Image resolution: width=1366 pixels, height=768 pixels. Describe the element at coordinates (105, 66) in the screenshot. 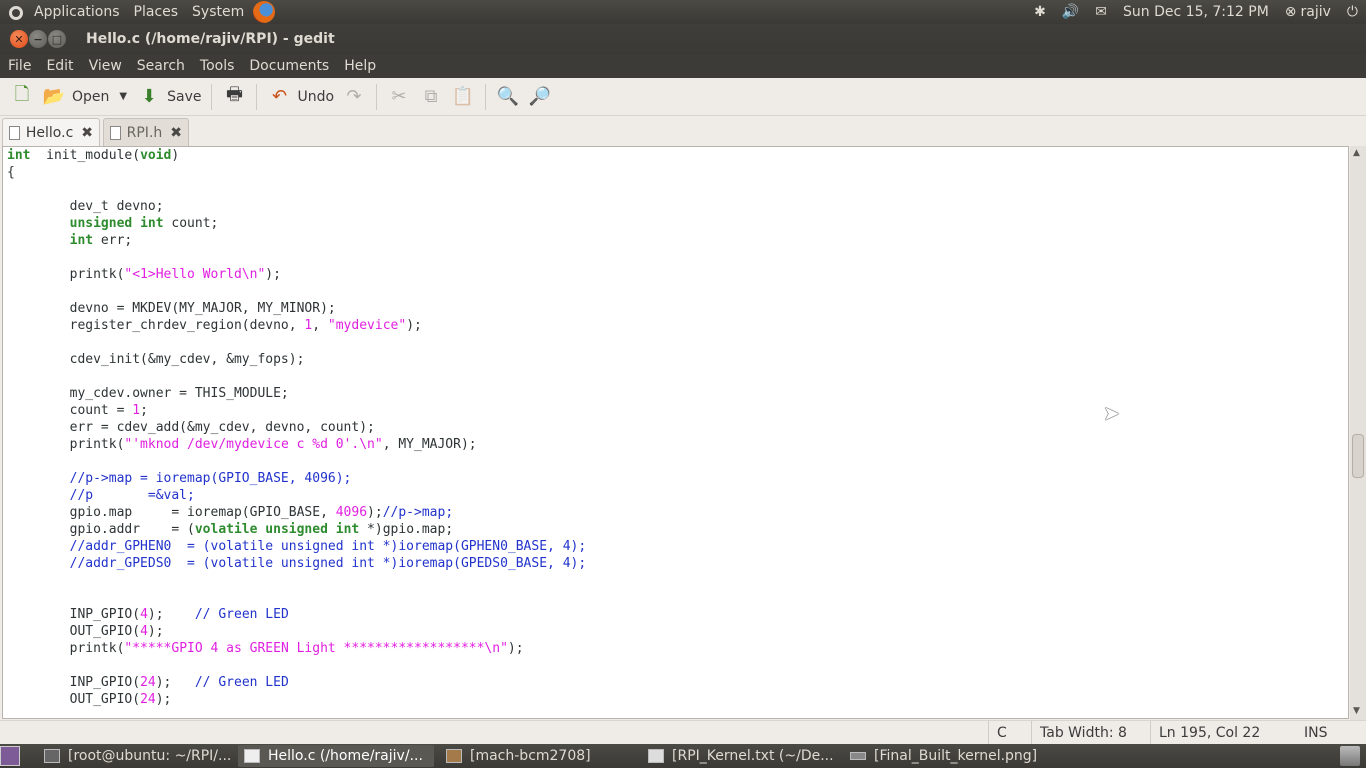

I see `menu-view: View` at that location.